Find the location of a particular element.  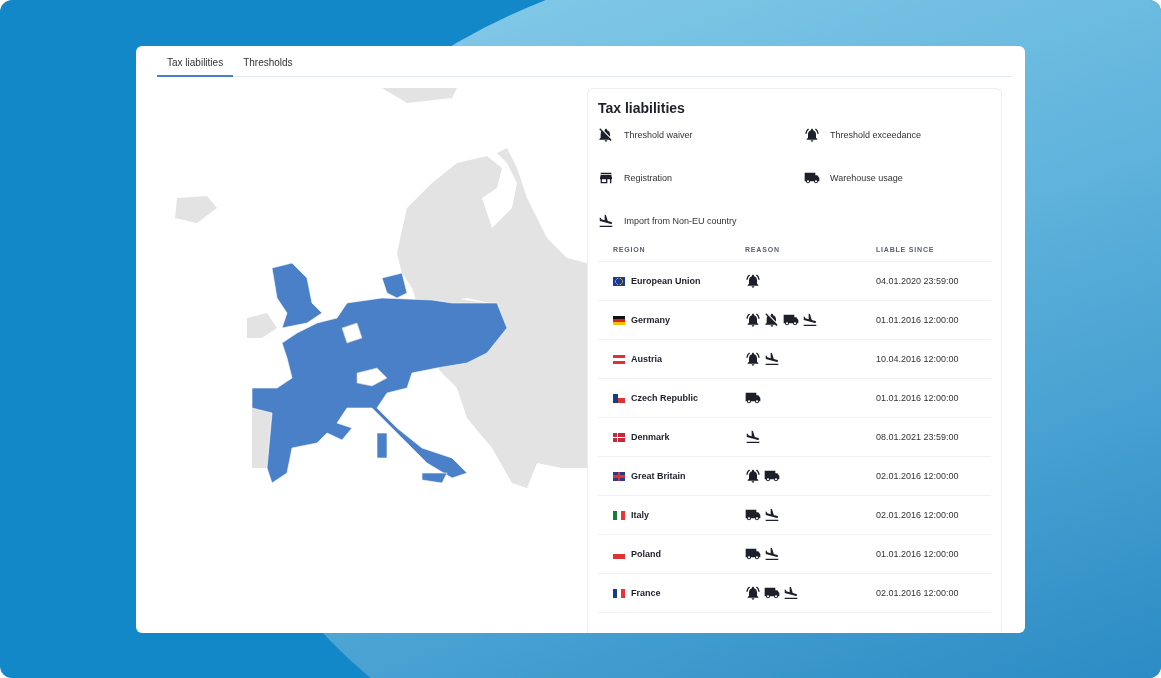

legend-label: Registration is located at coordinates (648, 177).